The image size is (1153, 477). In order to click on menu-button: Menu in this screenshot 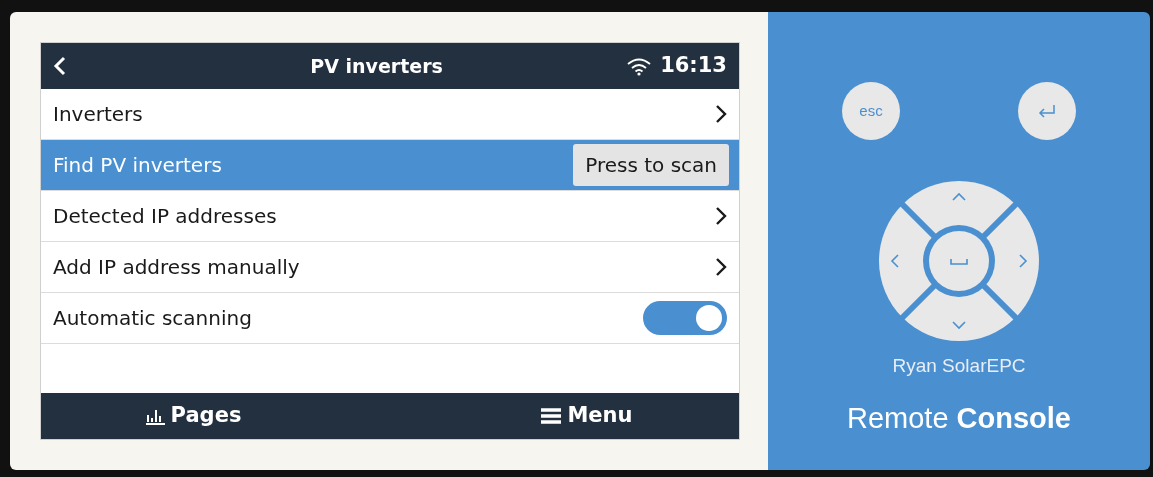, I will do `click(557, 416)`.